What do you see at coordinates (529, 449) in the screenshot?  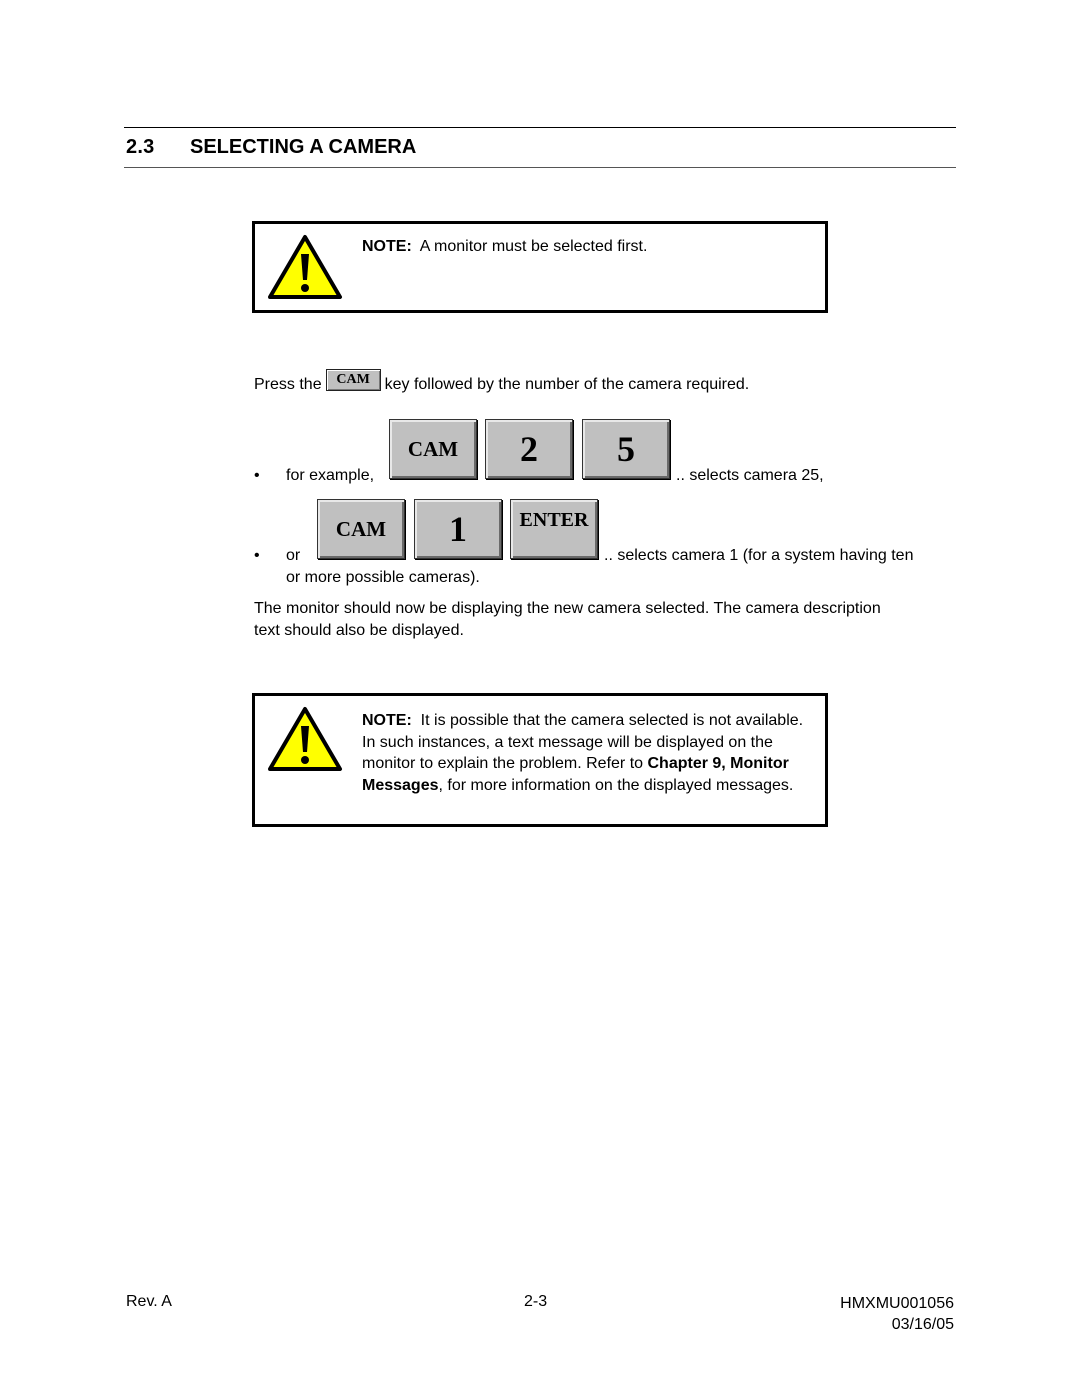 I see `digit-2-key: 2` at bounding box center [529, 449].